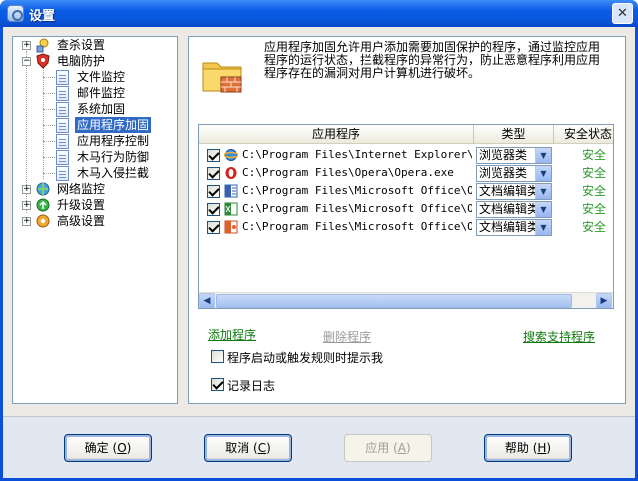 This screenshot has height=481, width=638. Describe the element at coordinates (96, 448) in the screenshot. I see `ok-button-label: 确定` at that location.